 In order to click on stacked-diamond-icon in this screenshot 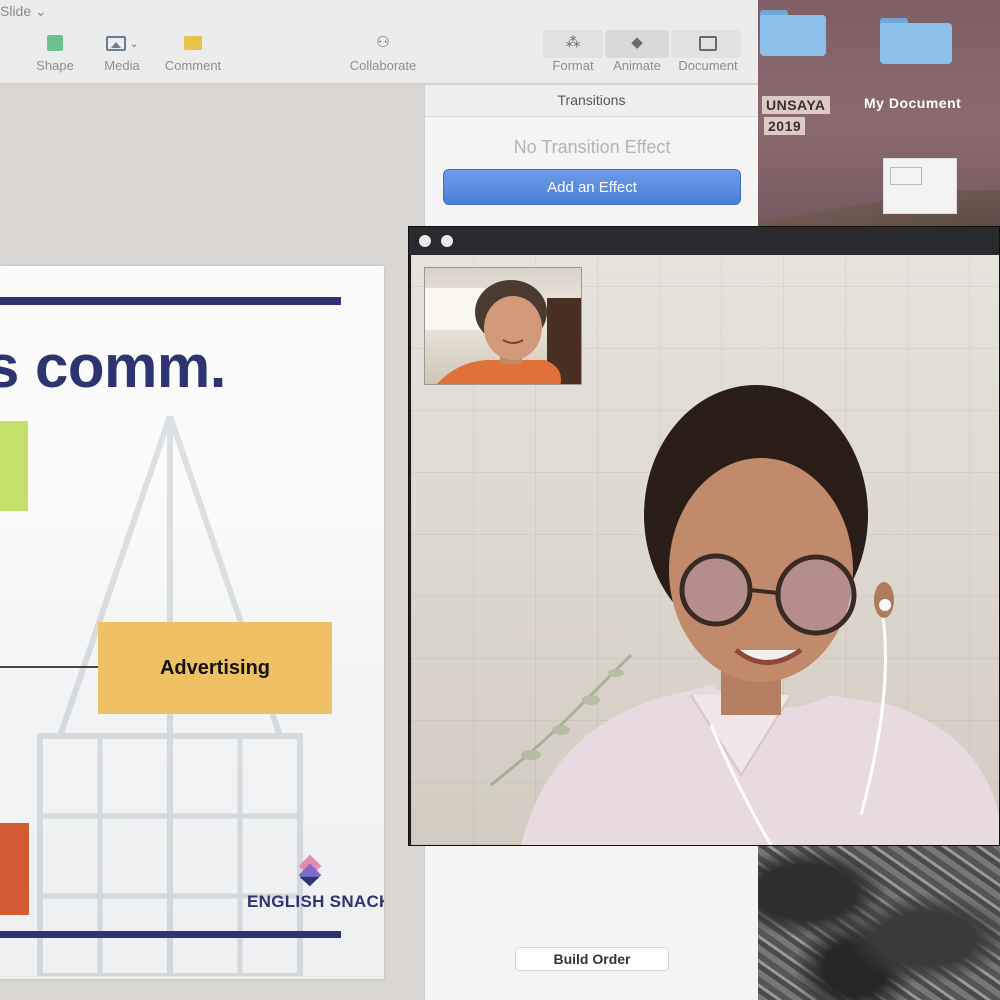, I will do `click(310, 870)`.